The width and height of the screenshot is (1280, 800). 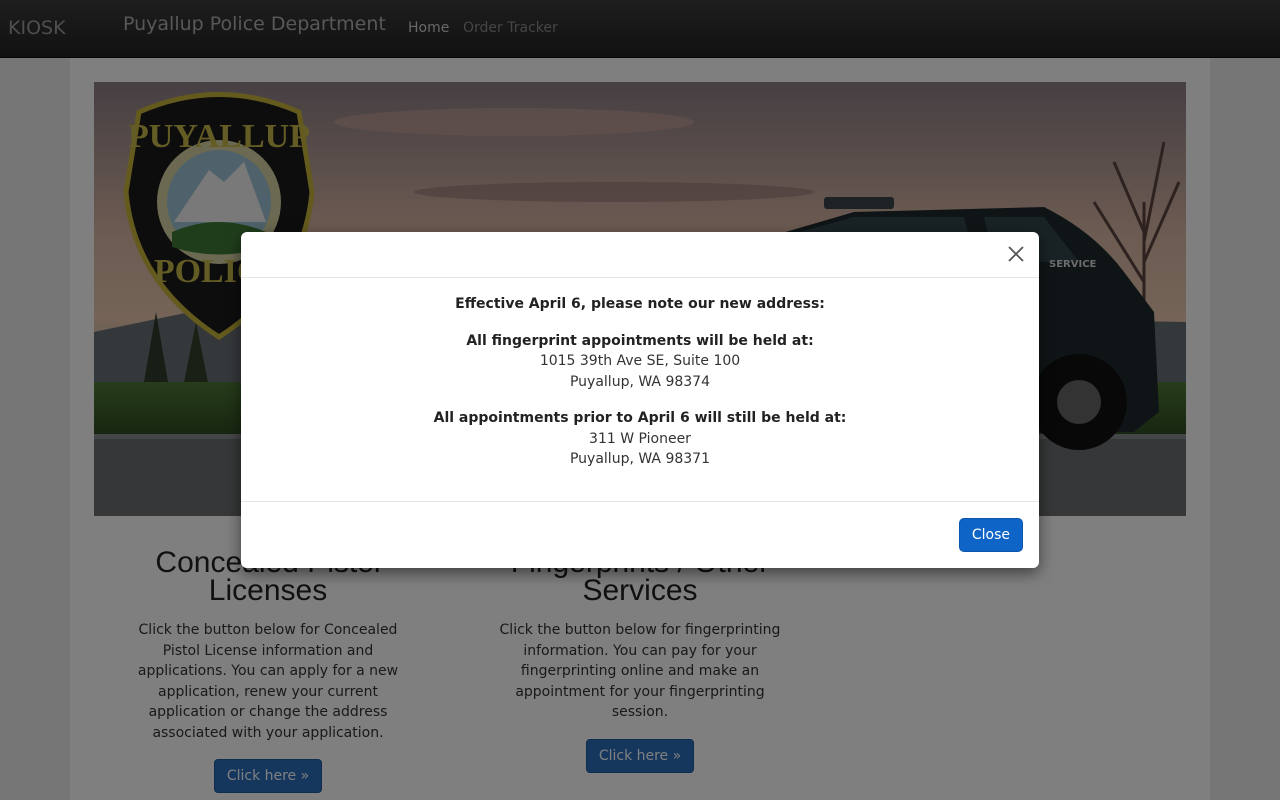 I want to click on modal-footer: Close, so click(x=640, y=534).